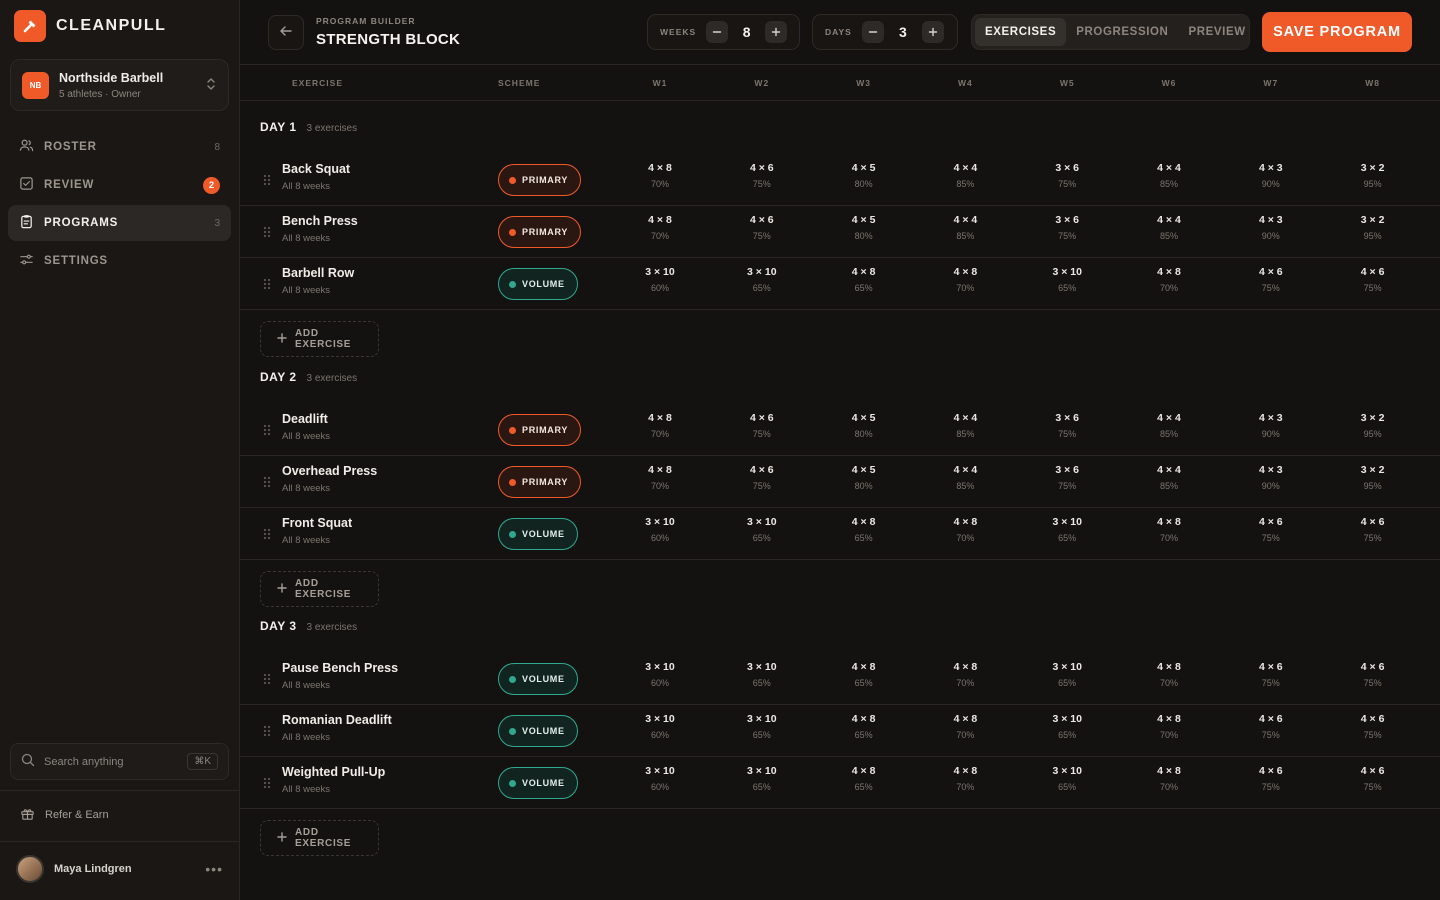 The height and width of the screenshot is (900, 1440). Describe the element at coordinates (119, 147) in the screenshot. I see `sidebar-item-roster: ROSTER 8` at that location.